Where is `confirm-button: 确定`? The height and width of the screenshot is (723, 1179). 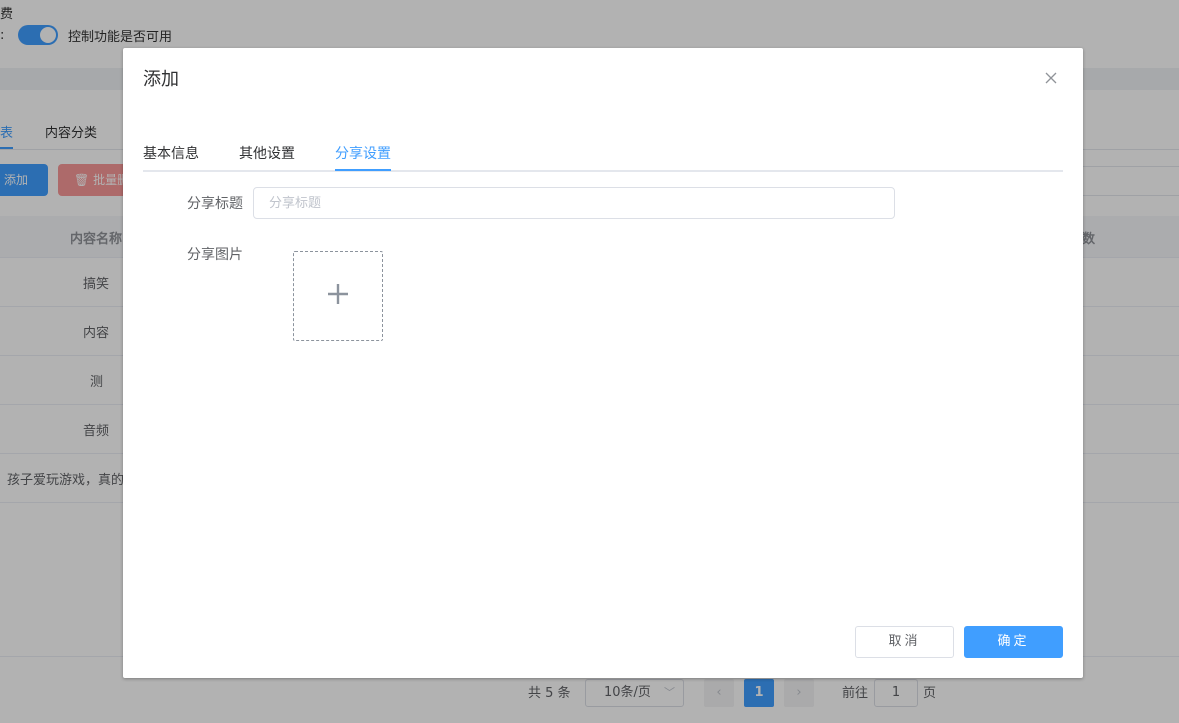 confirm-button: 确定 is located at coordinates (1013, 642).